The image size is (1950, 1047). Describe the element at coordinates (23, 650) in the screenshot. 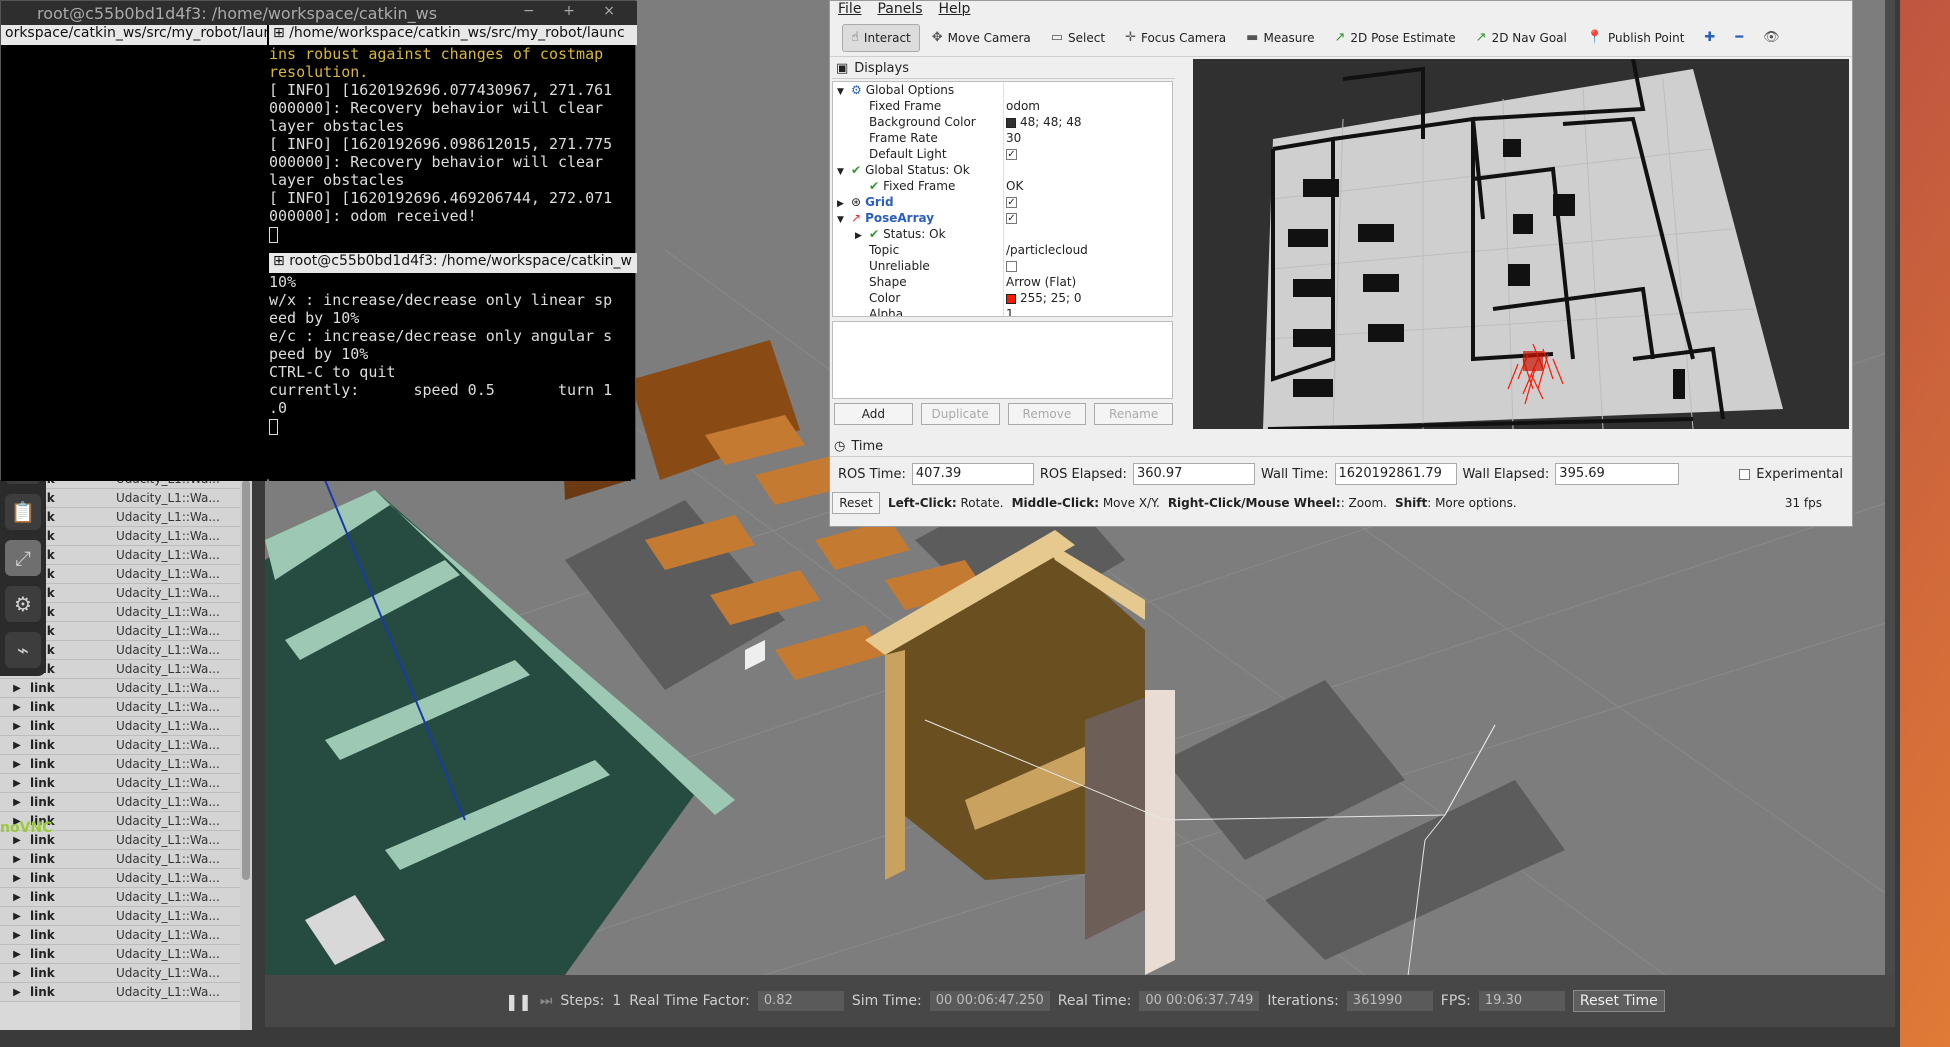

I see `disconnect-icon: ⌁` at that location.